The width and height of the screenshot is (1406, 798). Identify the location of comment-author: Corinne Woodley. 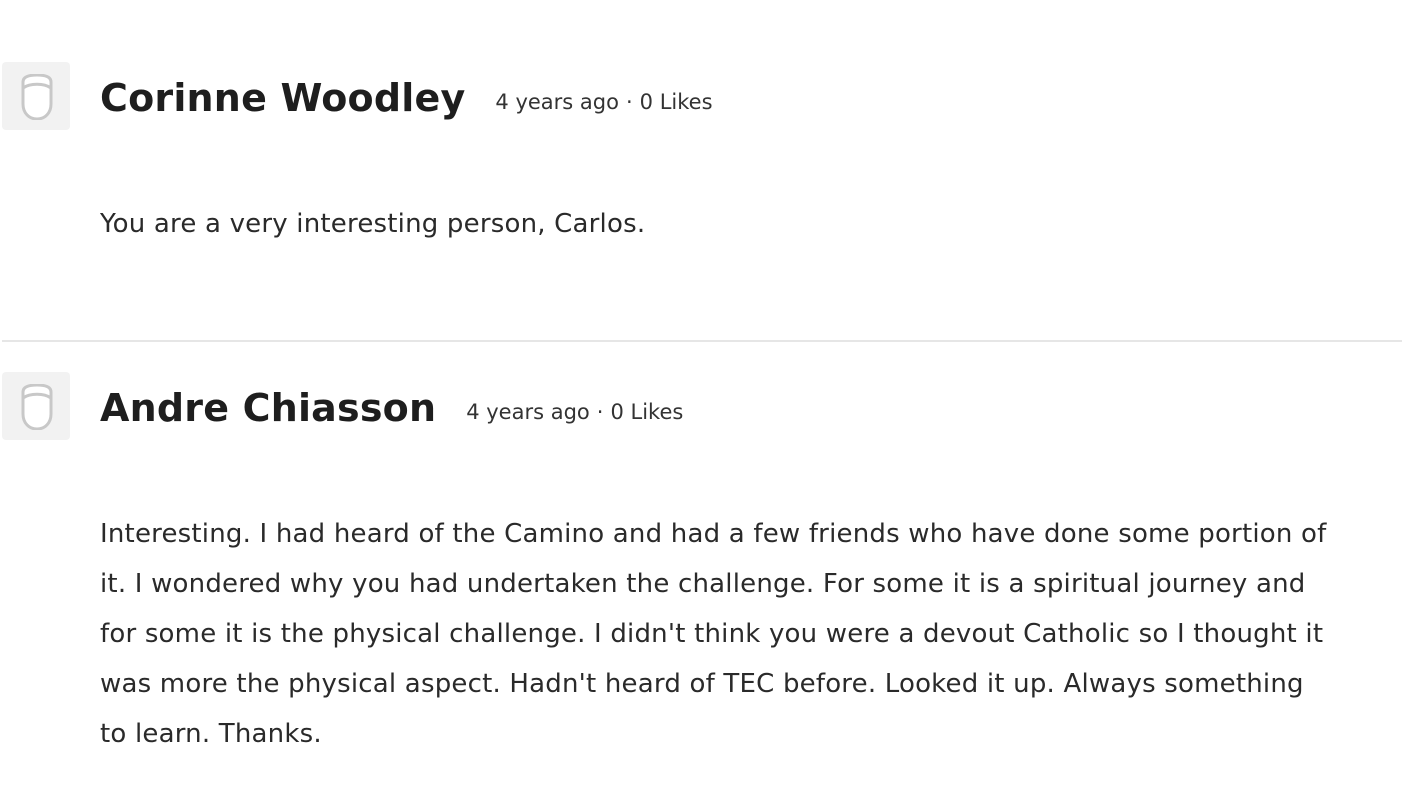
(282, 98).